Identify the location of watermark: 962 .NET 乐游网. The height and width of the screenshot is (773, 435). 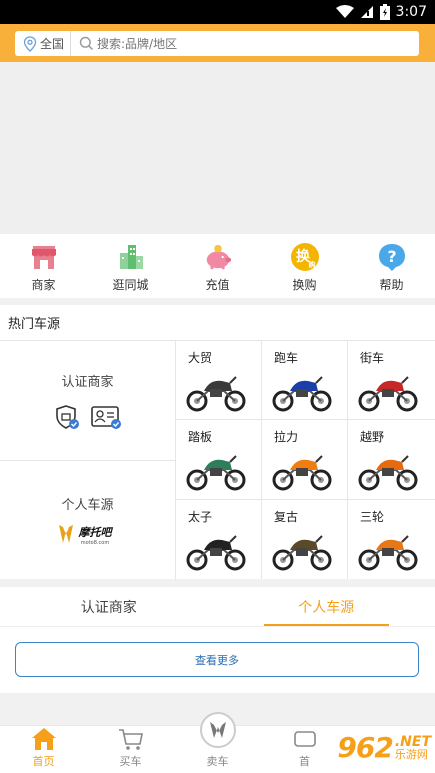
(384, 747).